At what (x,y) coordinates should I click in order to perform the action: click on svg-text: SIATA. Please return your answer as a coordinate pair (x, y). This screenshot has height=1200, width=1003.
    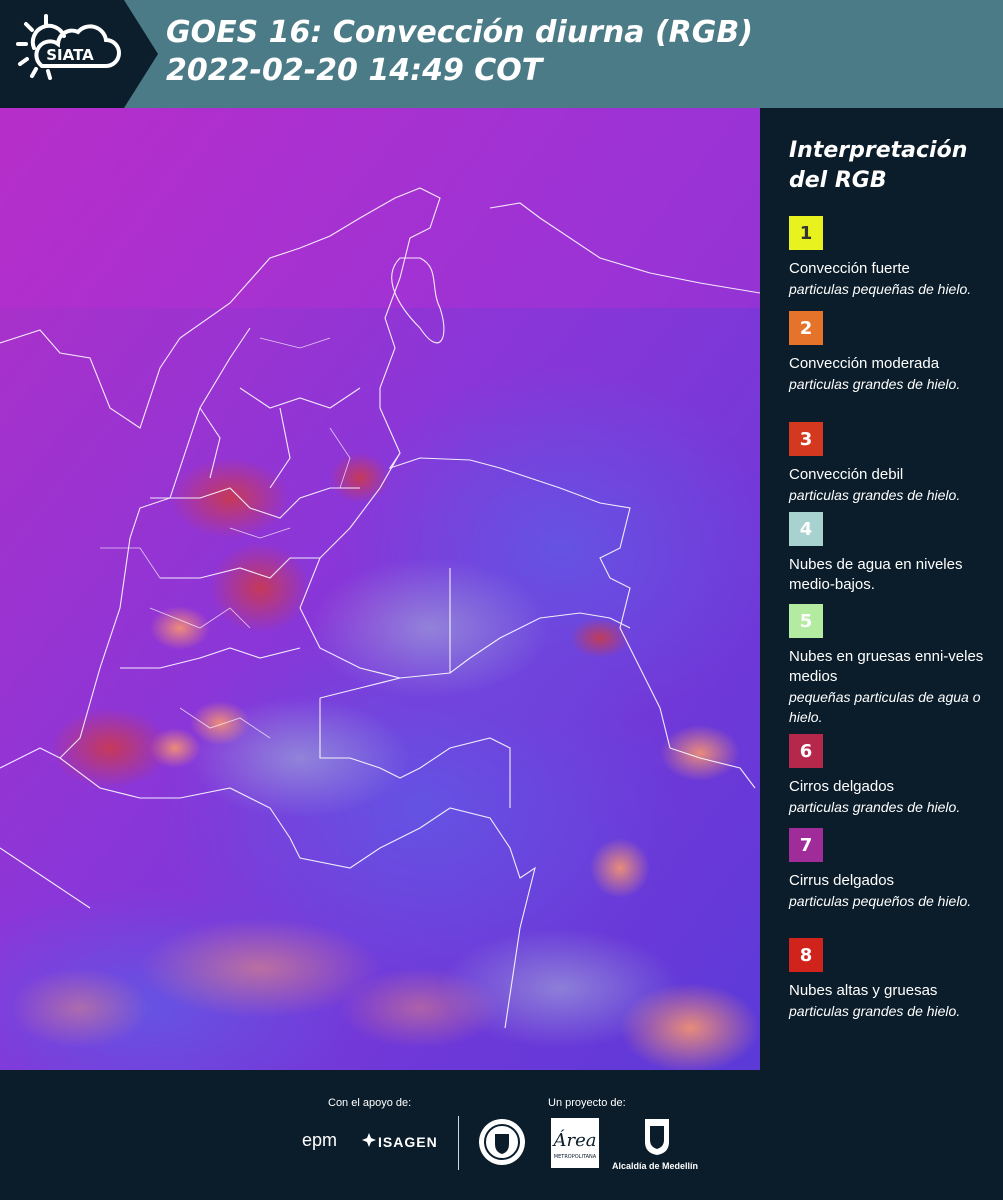
    Looking at the image, I should click on (70, 55).